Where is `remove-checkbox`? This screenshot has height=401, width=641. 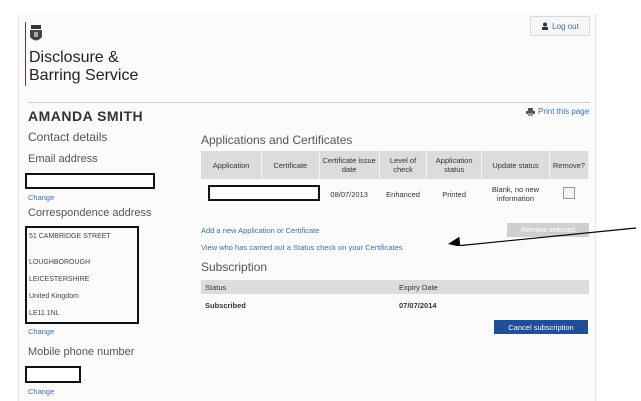 remove-checkbox is located at coordinates (568, 193).